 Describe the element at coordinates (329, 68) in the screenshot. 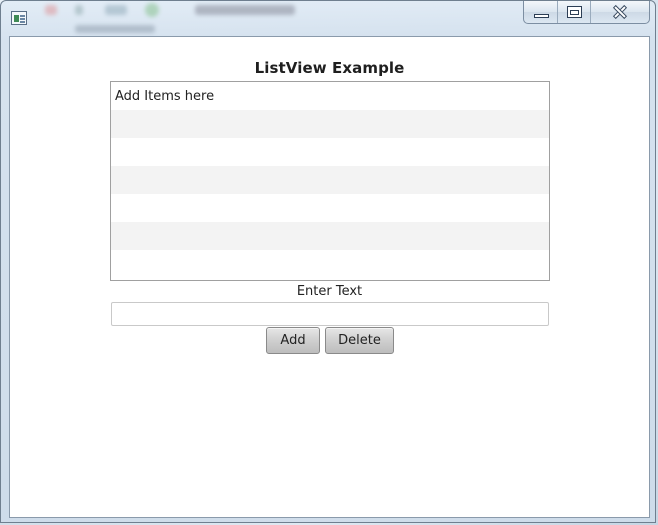

I see `page-title: ListView Example` at that location.